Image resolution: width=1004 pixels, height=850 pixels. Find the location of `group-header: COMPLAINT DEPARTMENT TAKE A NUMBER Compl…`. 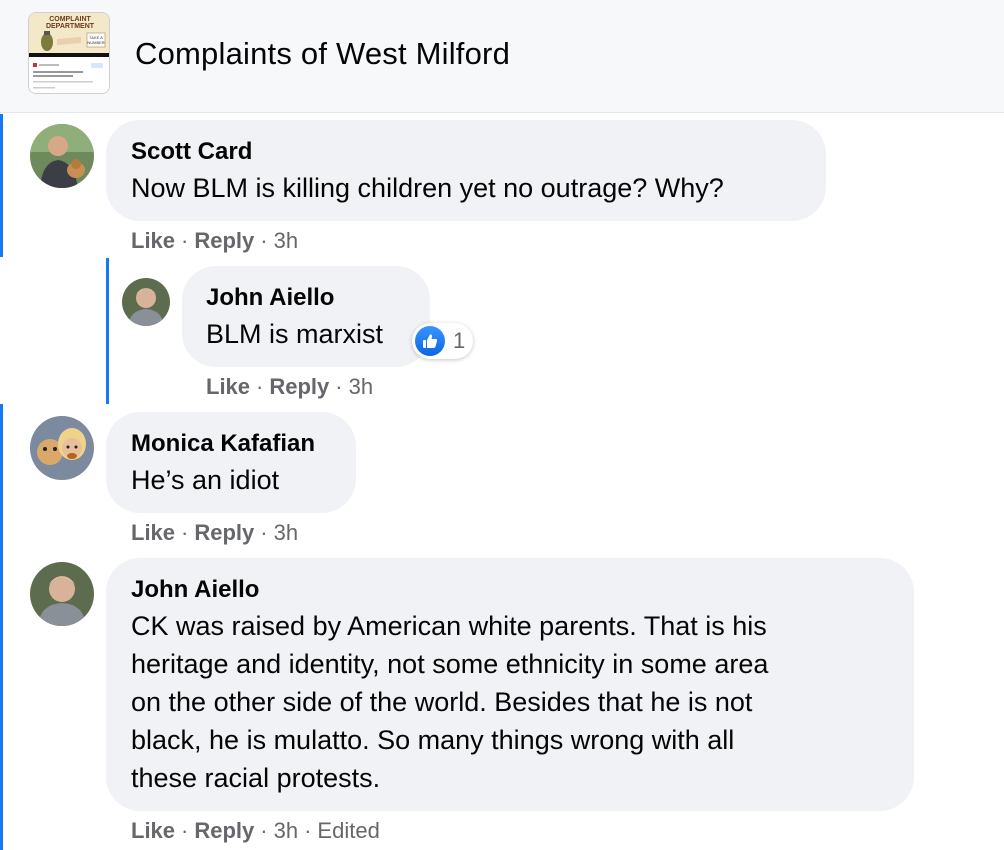

group-header: COMPLAINT DEPARTMENT TAKE A NUMBER Compl… is located at coordinates (502, 56).